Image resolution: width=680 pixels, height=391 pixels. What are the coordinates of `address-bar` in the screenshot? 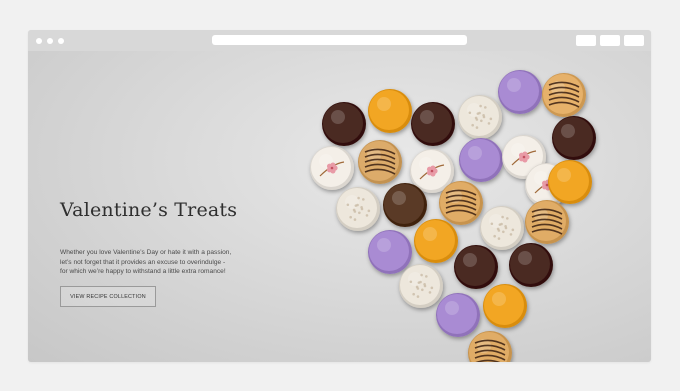 It's located at (339, 40).